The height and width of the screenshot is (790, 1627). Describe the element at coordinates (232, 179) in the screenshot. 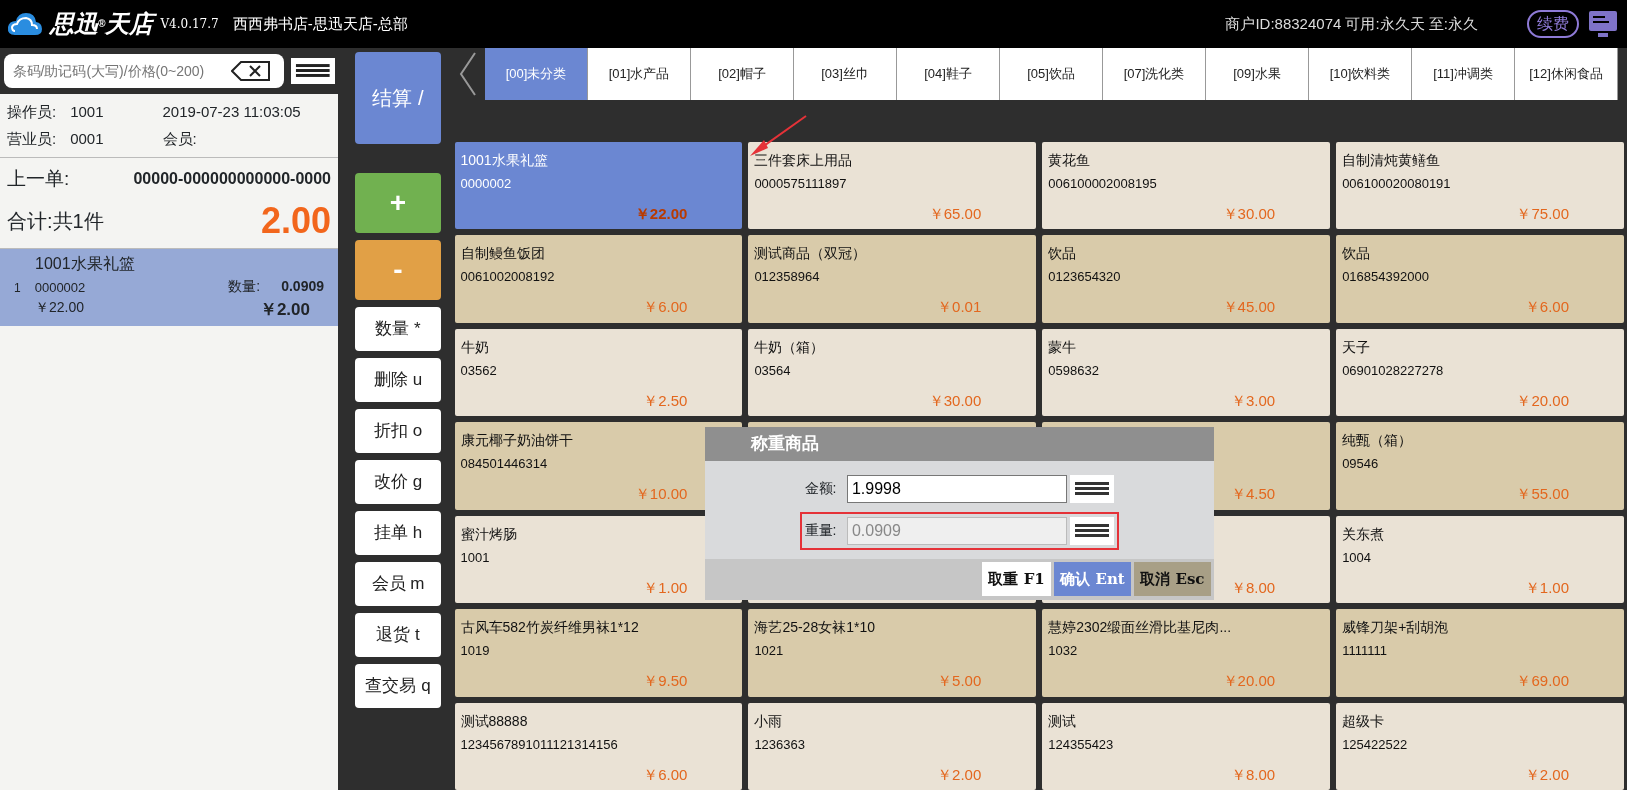

I see `last-order-number: 00000-000000000000-0000` at that location.